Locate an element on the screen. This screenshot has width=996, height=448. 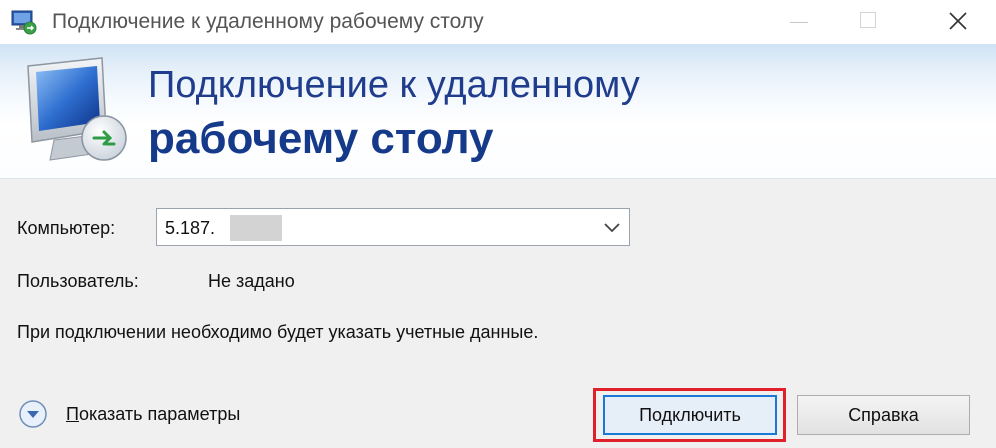
close-icon is located at coordinates (958, 21).